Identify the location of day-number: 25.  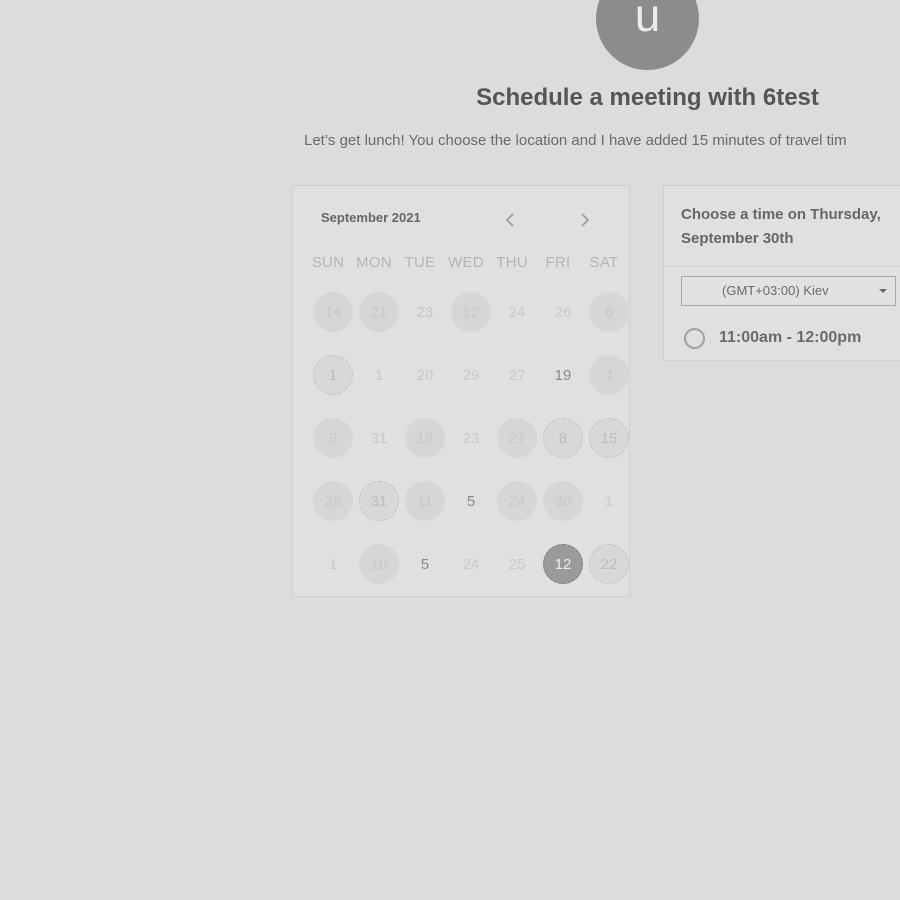
(517, 564).